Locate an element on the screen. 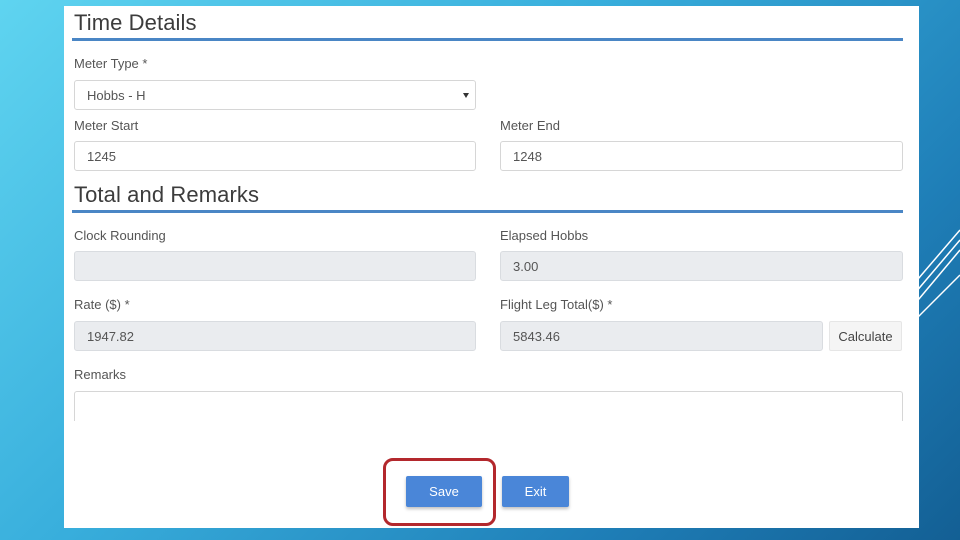 This screenshot has height=540, width=960. section-title-time-details: Time Details is located at coordinates (135, 22).